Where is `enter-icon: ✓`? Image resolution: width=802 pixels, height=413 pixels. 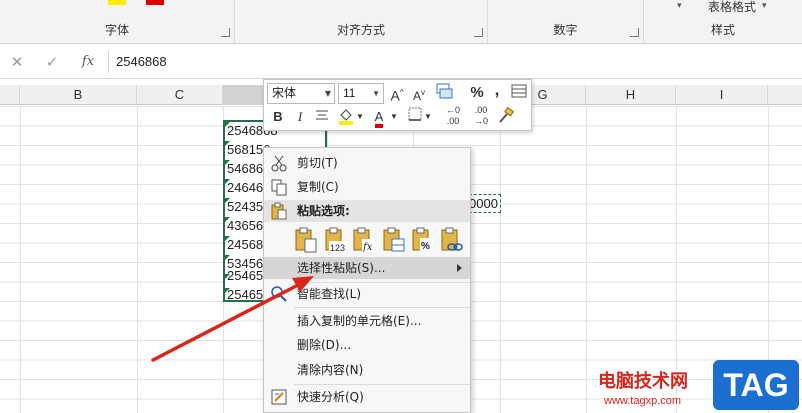 enter-icon: ✓ is located at coordinates (52, 62).